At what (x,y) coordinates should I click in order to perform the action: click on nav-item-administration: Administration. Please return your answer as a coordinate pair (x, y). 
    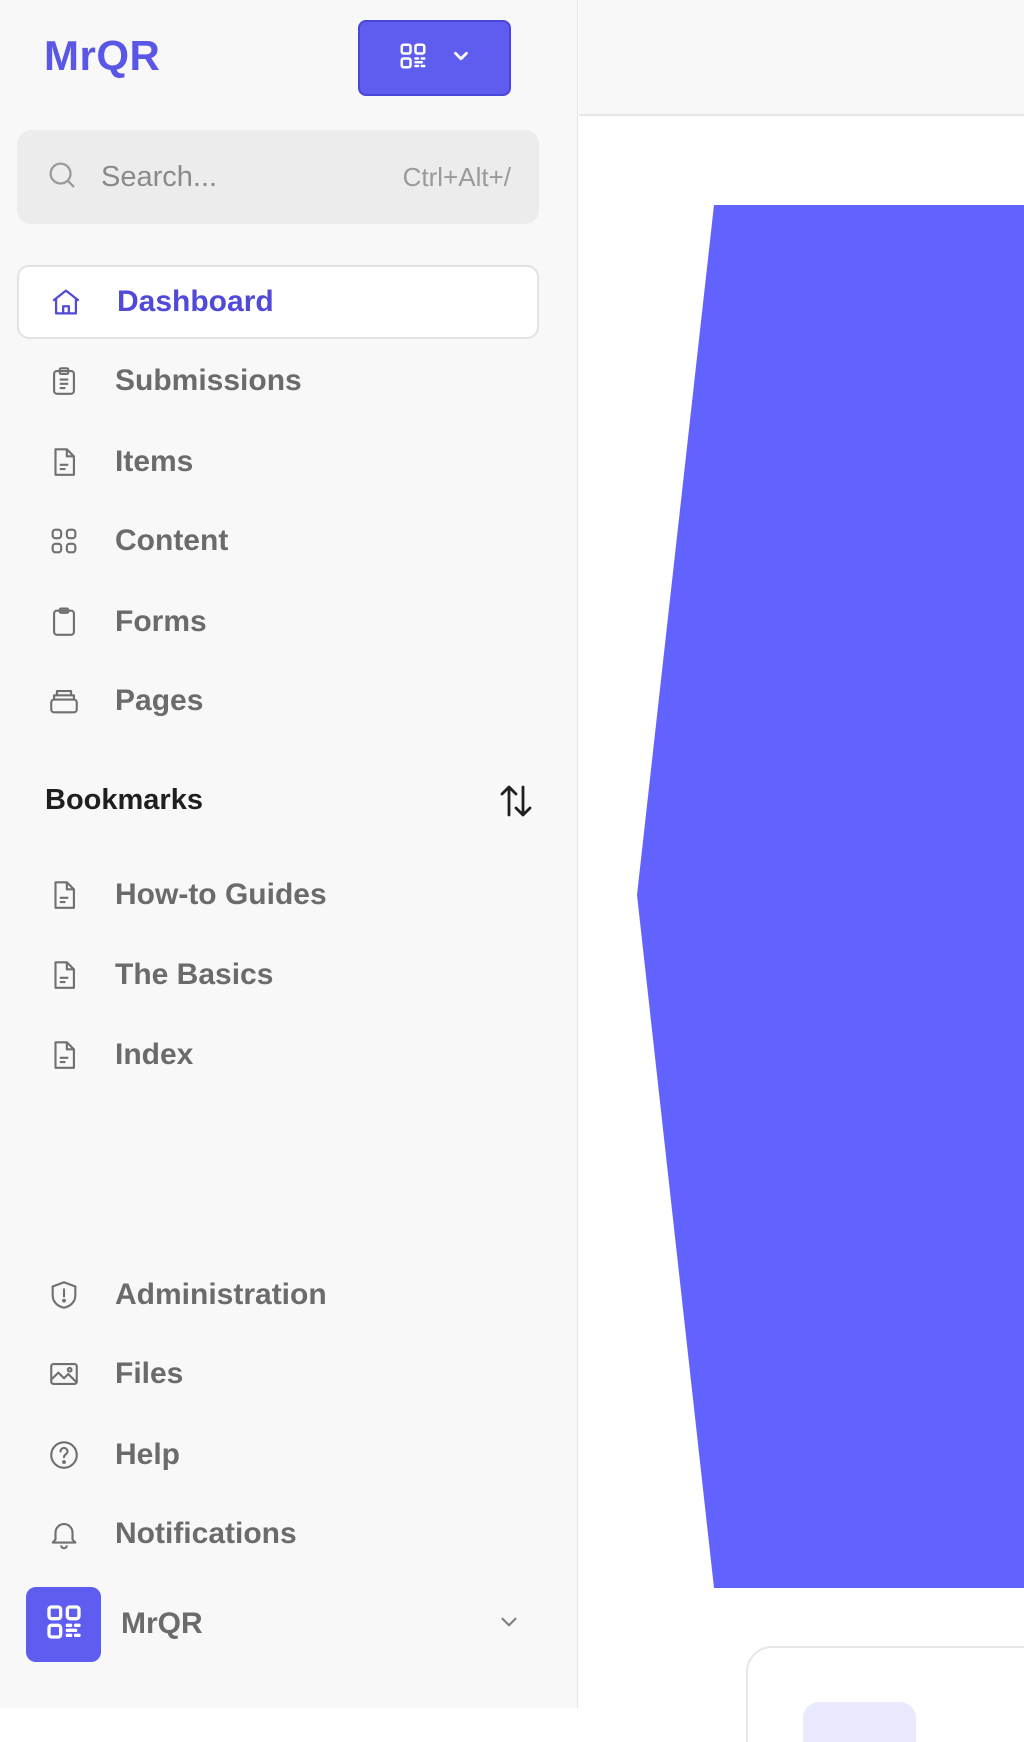
    Looking at the image, I should click on (278, 1295).